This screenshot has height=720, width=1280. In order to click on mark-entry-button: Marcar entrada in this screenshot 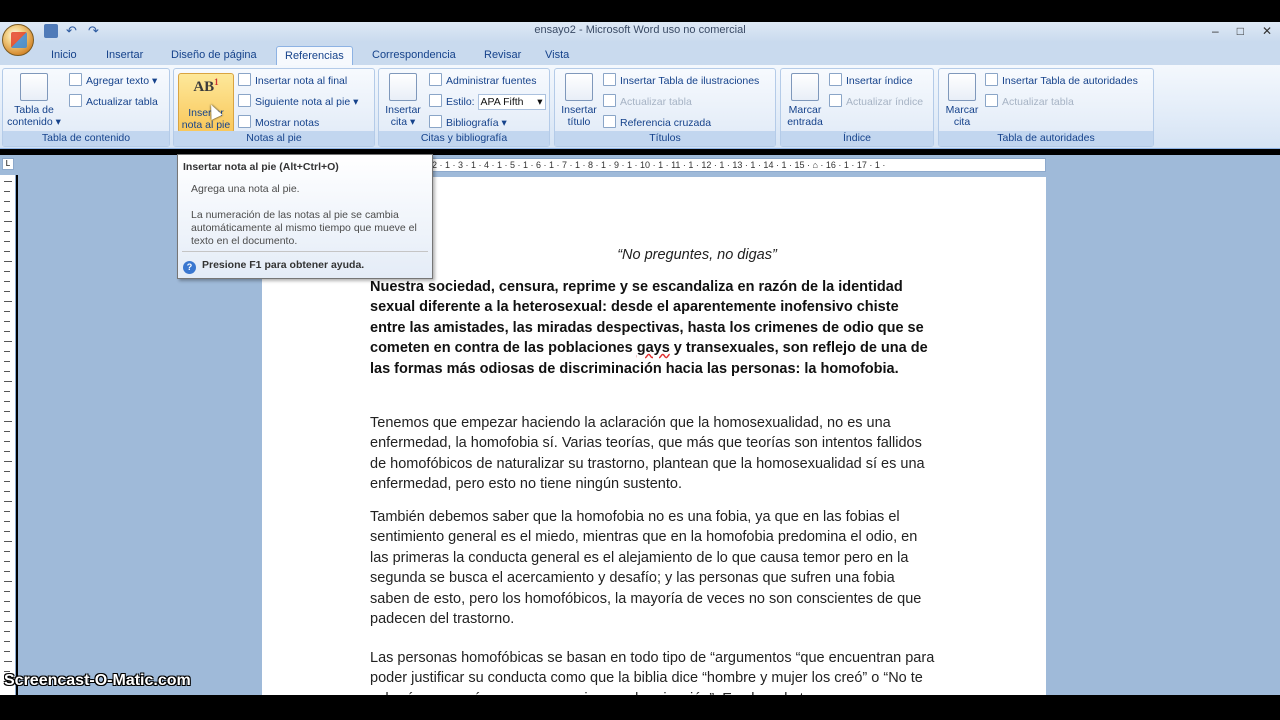, I will do `click(805, 100)`.